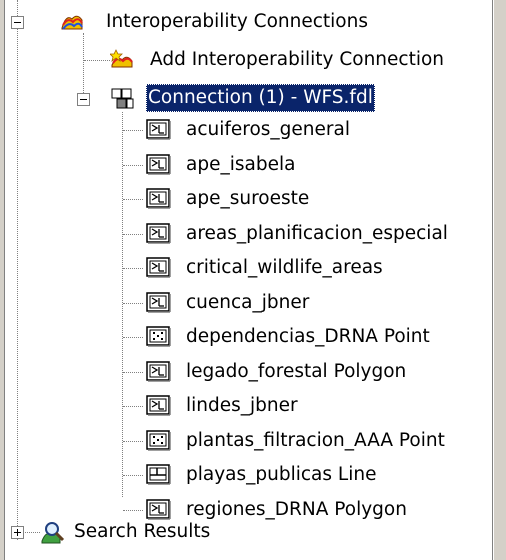  Describe the element at coordinates (158, 475) in the screenshot. I see `line-layer-icon` at that location.